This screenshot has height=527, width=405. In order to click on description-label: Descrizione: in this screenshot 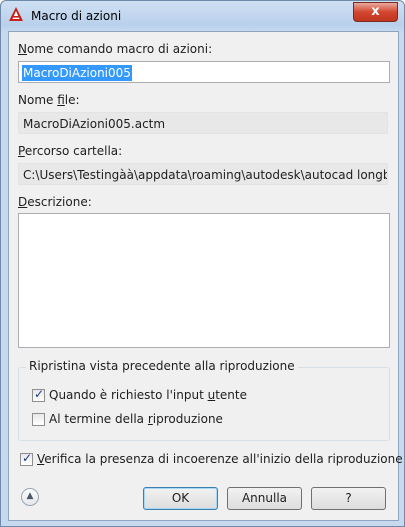, I will do `click(55, 202)`.